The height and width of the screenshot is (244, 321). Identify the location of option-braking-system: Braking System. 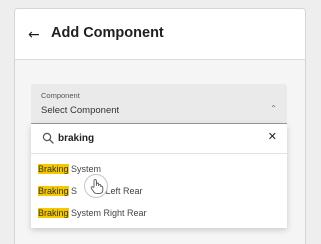
(159, 169).